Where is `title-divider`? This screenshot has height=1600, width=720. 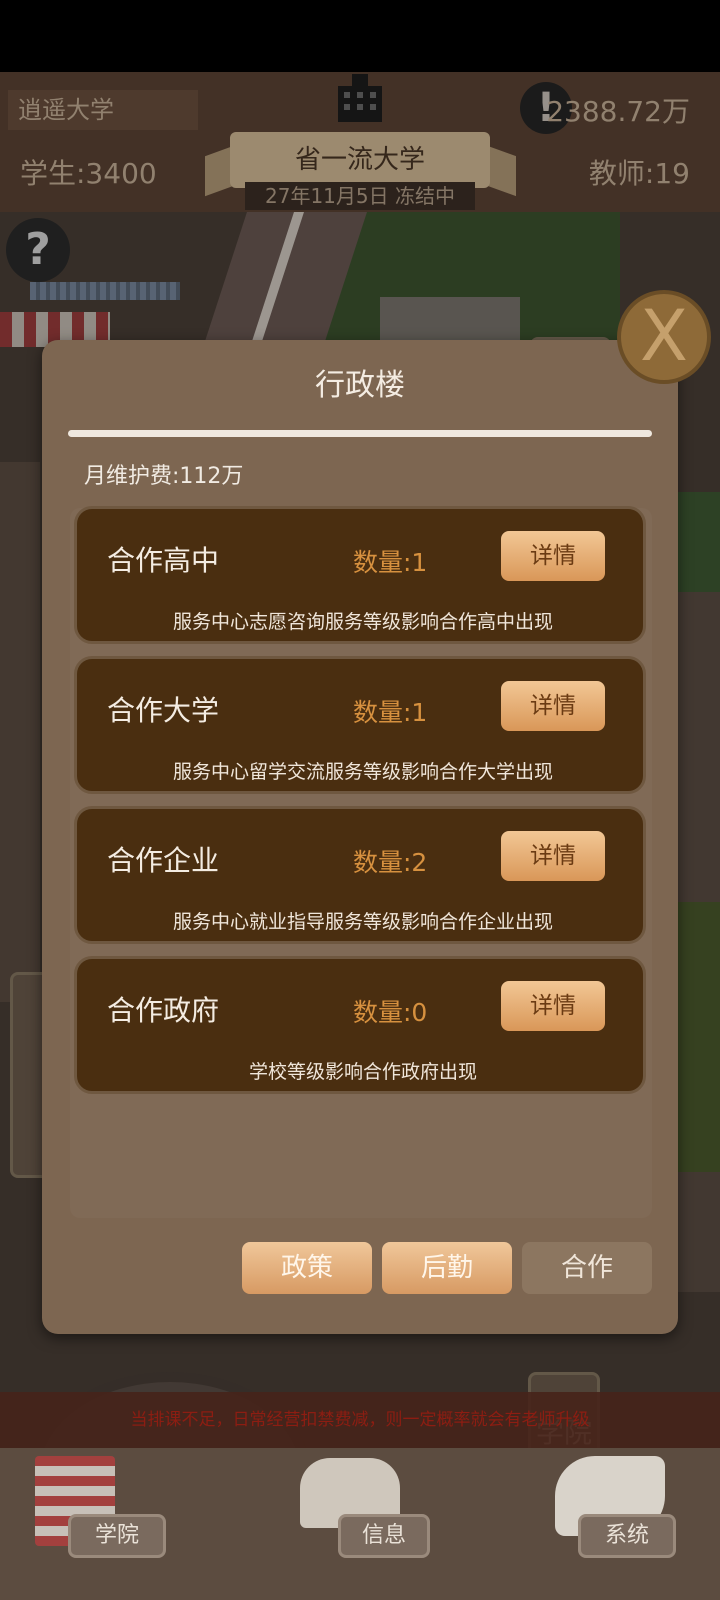
title-divider is located at coordinates (360, 433).